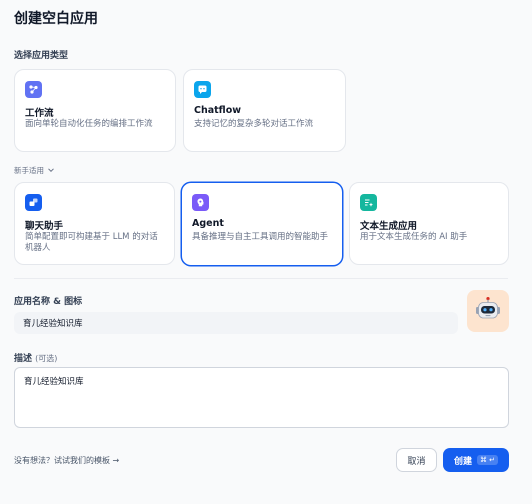 Image resolution: width=532 pixels, height=504 pixels. I want to click on chevron-down-icon, so click(51, 171).